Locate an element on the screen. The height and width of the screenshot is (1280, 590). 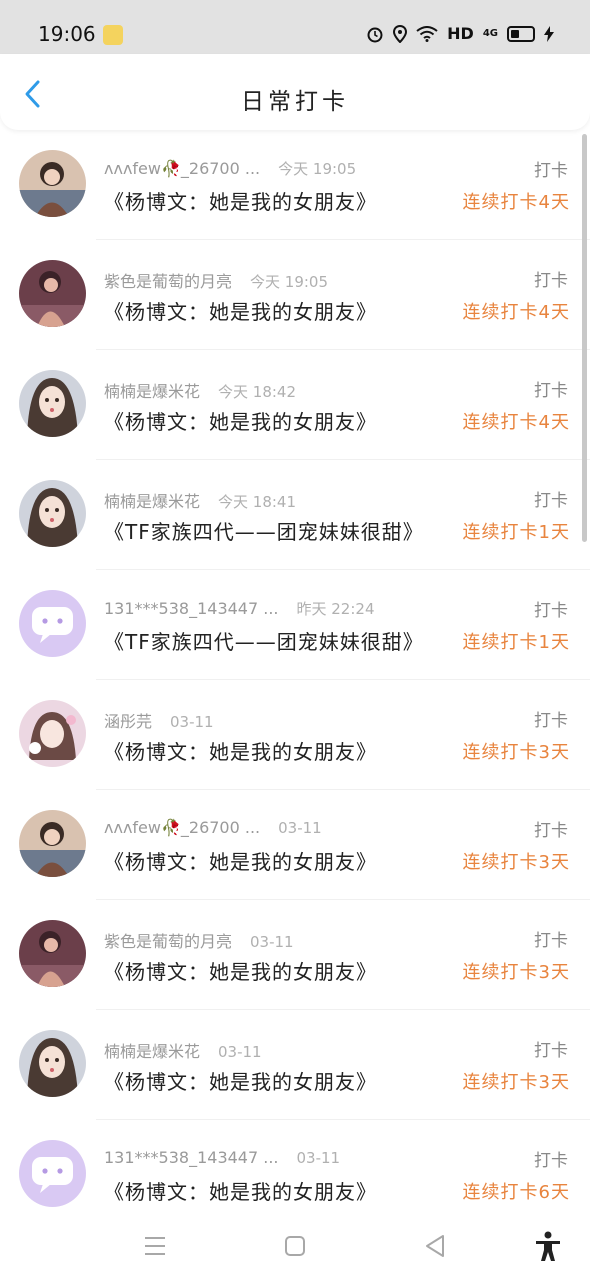
record-time: 今天 18:41 is located at coordinates (257, 502).